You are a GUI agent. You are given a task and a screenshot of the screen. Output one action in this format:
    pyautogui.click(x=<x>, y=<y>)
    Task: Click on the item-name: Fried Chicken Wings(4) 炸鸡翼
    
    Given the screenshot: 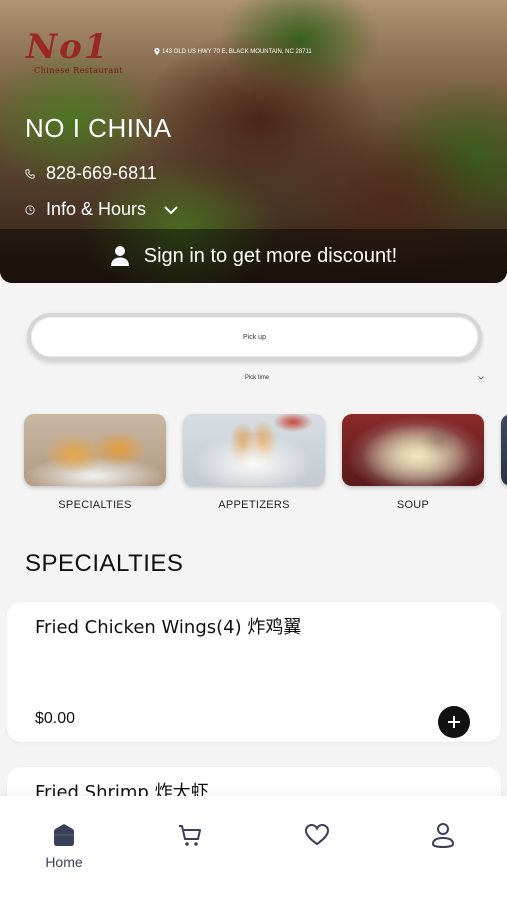 What is the action you would take?
    pyautogui.click(x=168, y=627)
    